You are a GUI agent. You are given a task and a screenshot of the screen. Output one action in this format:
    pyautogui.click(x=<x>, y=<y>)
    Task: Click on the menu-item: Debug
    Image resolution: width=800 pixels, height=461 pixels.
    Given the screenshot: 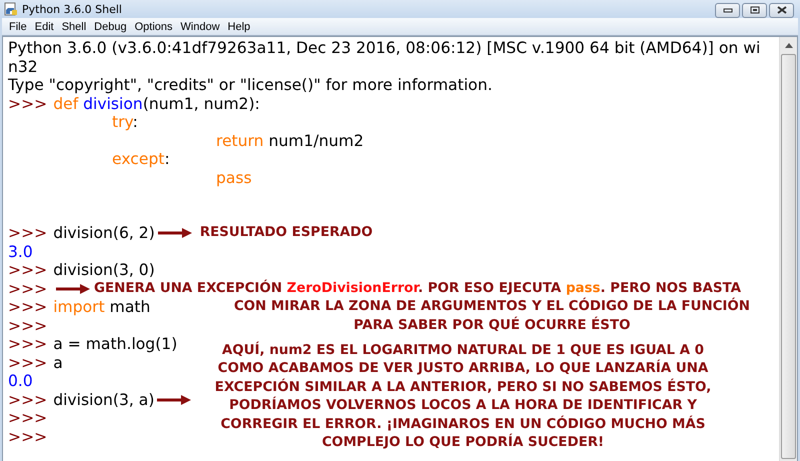 What is the action you would take?
    pyautogui.click(x=110, y=26)
    